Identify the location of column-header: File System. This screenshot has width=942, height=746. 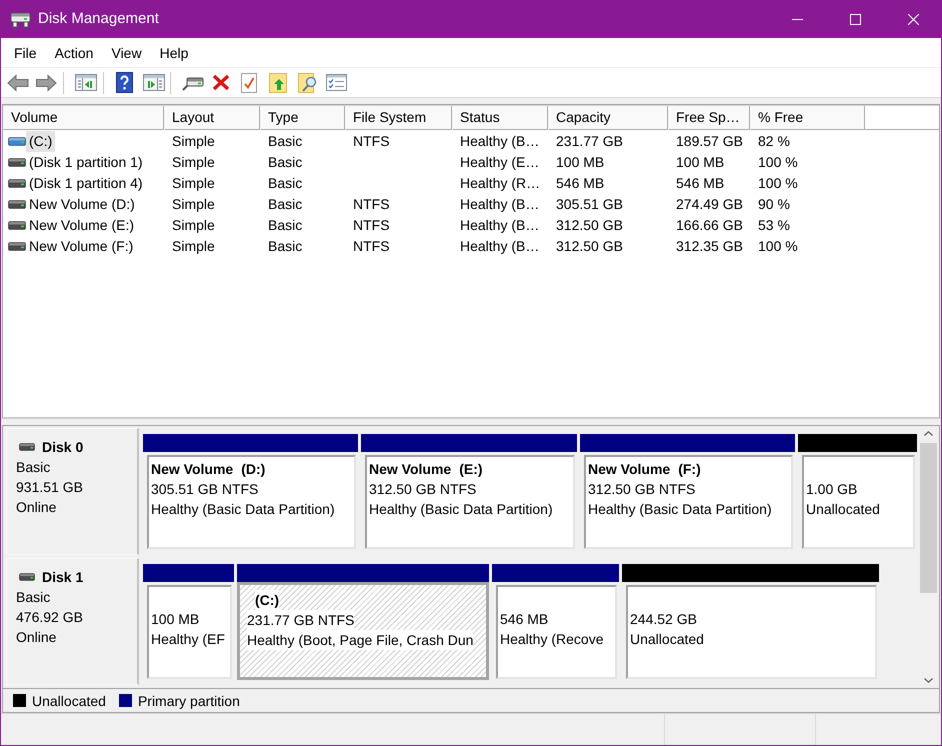
(398, 118).